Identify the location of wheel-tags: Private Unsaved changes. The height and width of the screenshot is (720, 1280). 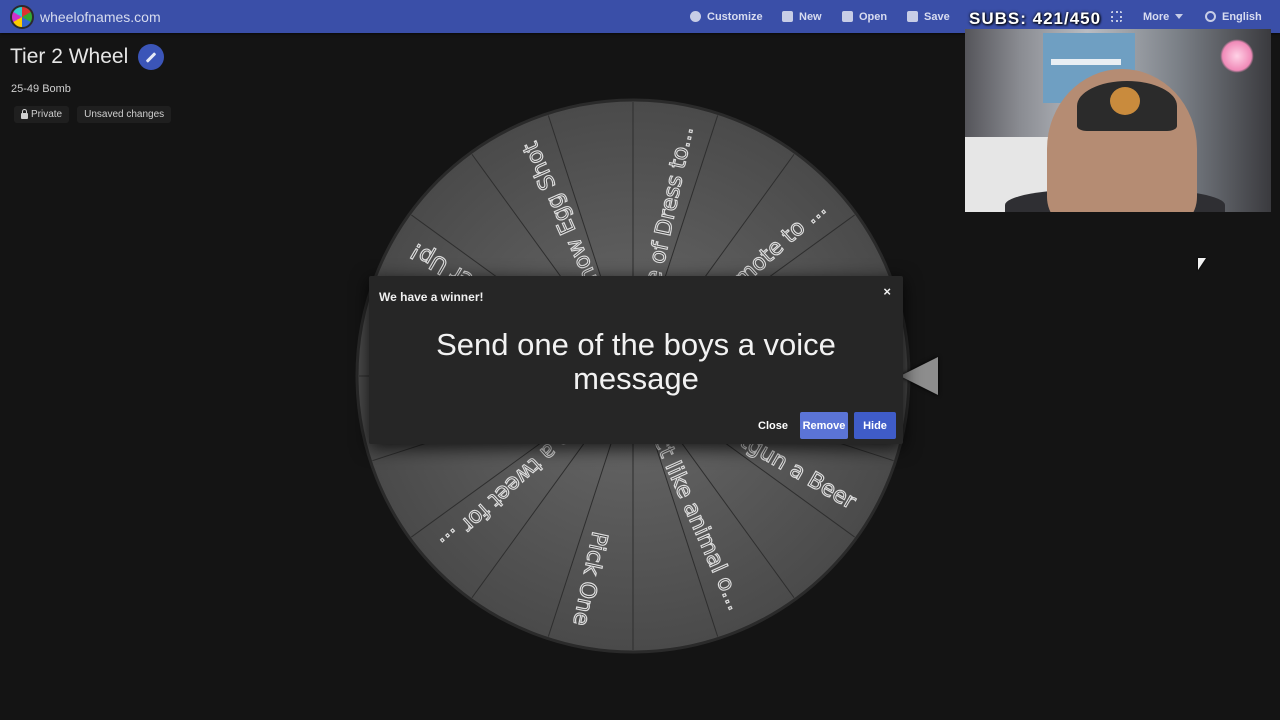
(93, 114).